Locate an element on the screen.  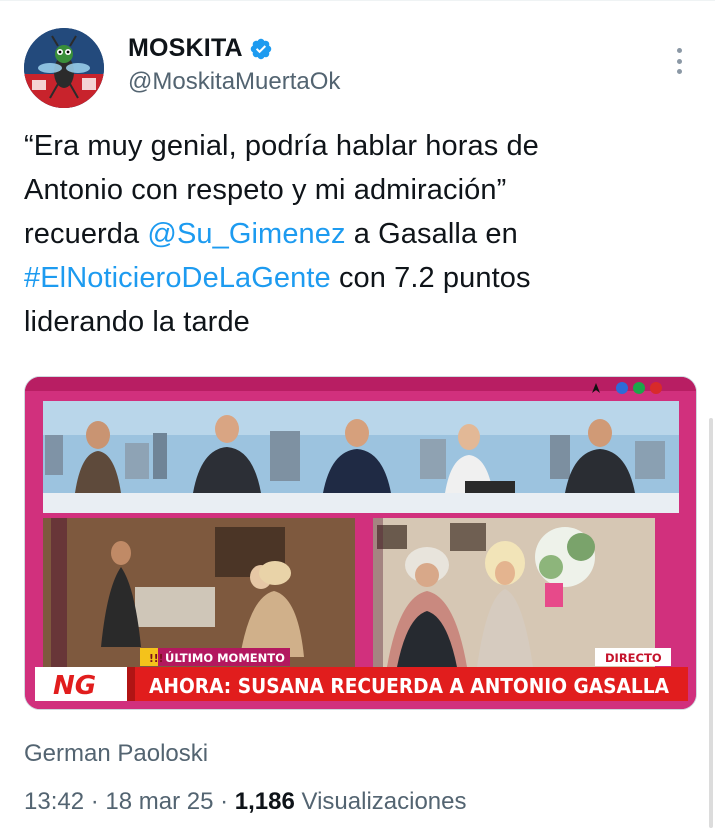
views-label: Visualizaciones is located at coordinates (381, 801).